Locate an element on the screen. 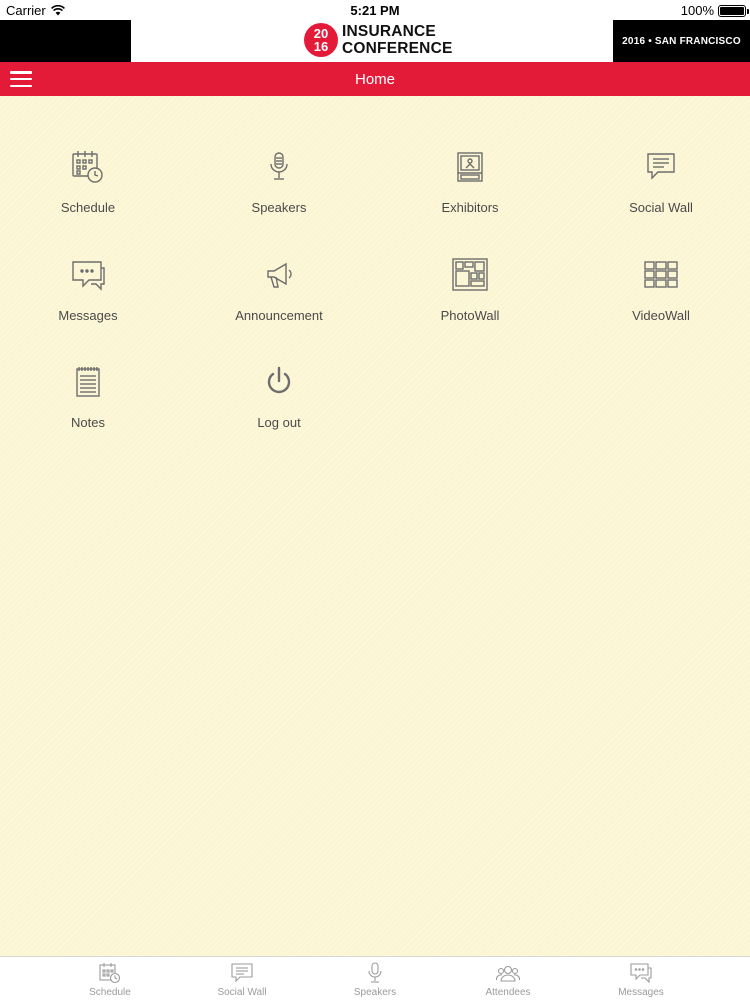 Image resolution: width=750 pixels, height=1000 pixels. page-title: Home is located at coordinates (374, 79).